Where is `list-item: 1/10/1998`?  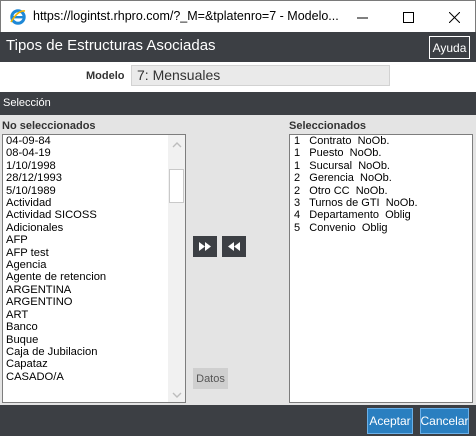
list-item: 1/10/1998 is located at coordinates (94, 166).